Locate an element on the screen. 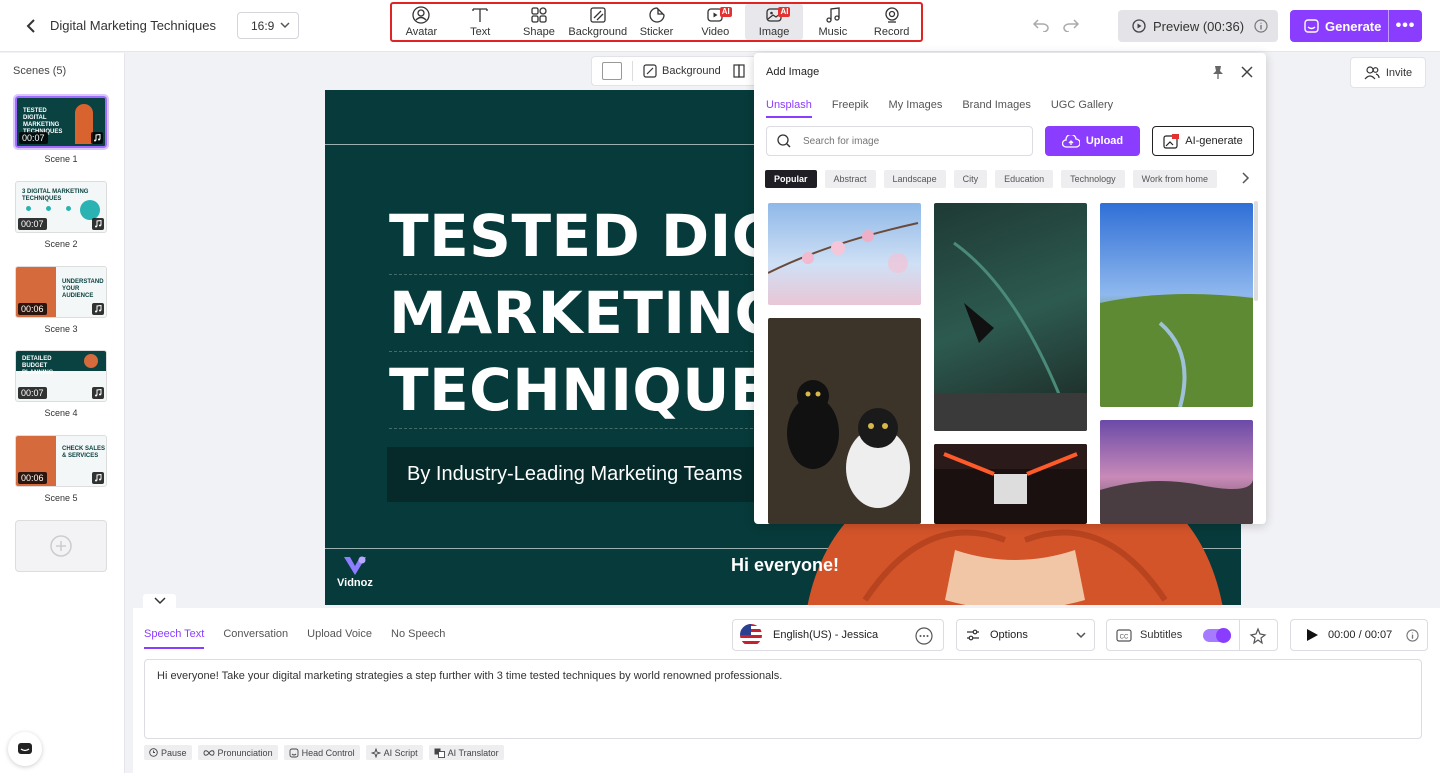  tool-image: AI Image is located at coordinates (774, 22).